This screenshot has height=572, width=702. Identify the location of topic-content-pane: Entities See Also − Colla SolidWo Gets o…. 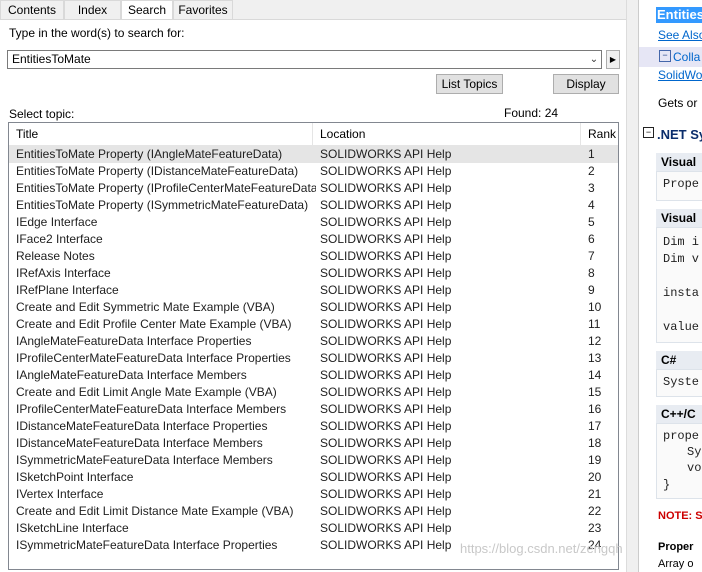
(670, 286).